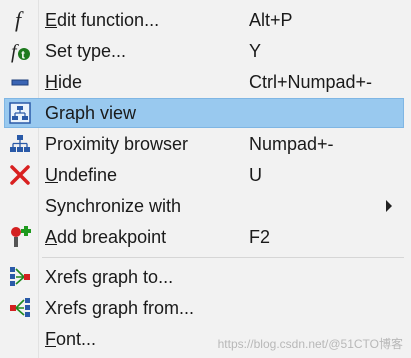 Image resolution: width=411 pixels, height=358 pixels. What do you see at coordinates (204, 237) in the screenshot?
I see `menu-item-add-breakpoint: Add breakpoint F2` at bounding box center [204, 237].